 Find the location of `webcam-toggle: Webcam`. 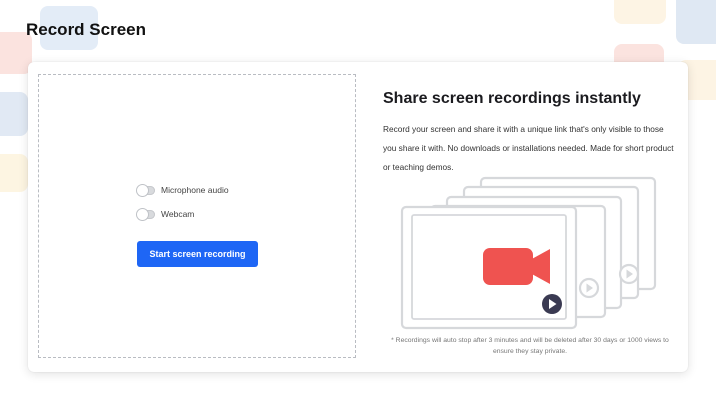

webcam-toggle: Webcam is located at coordinates (166, 214).